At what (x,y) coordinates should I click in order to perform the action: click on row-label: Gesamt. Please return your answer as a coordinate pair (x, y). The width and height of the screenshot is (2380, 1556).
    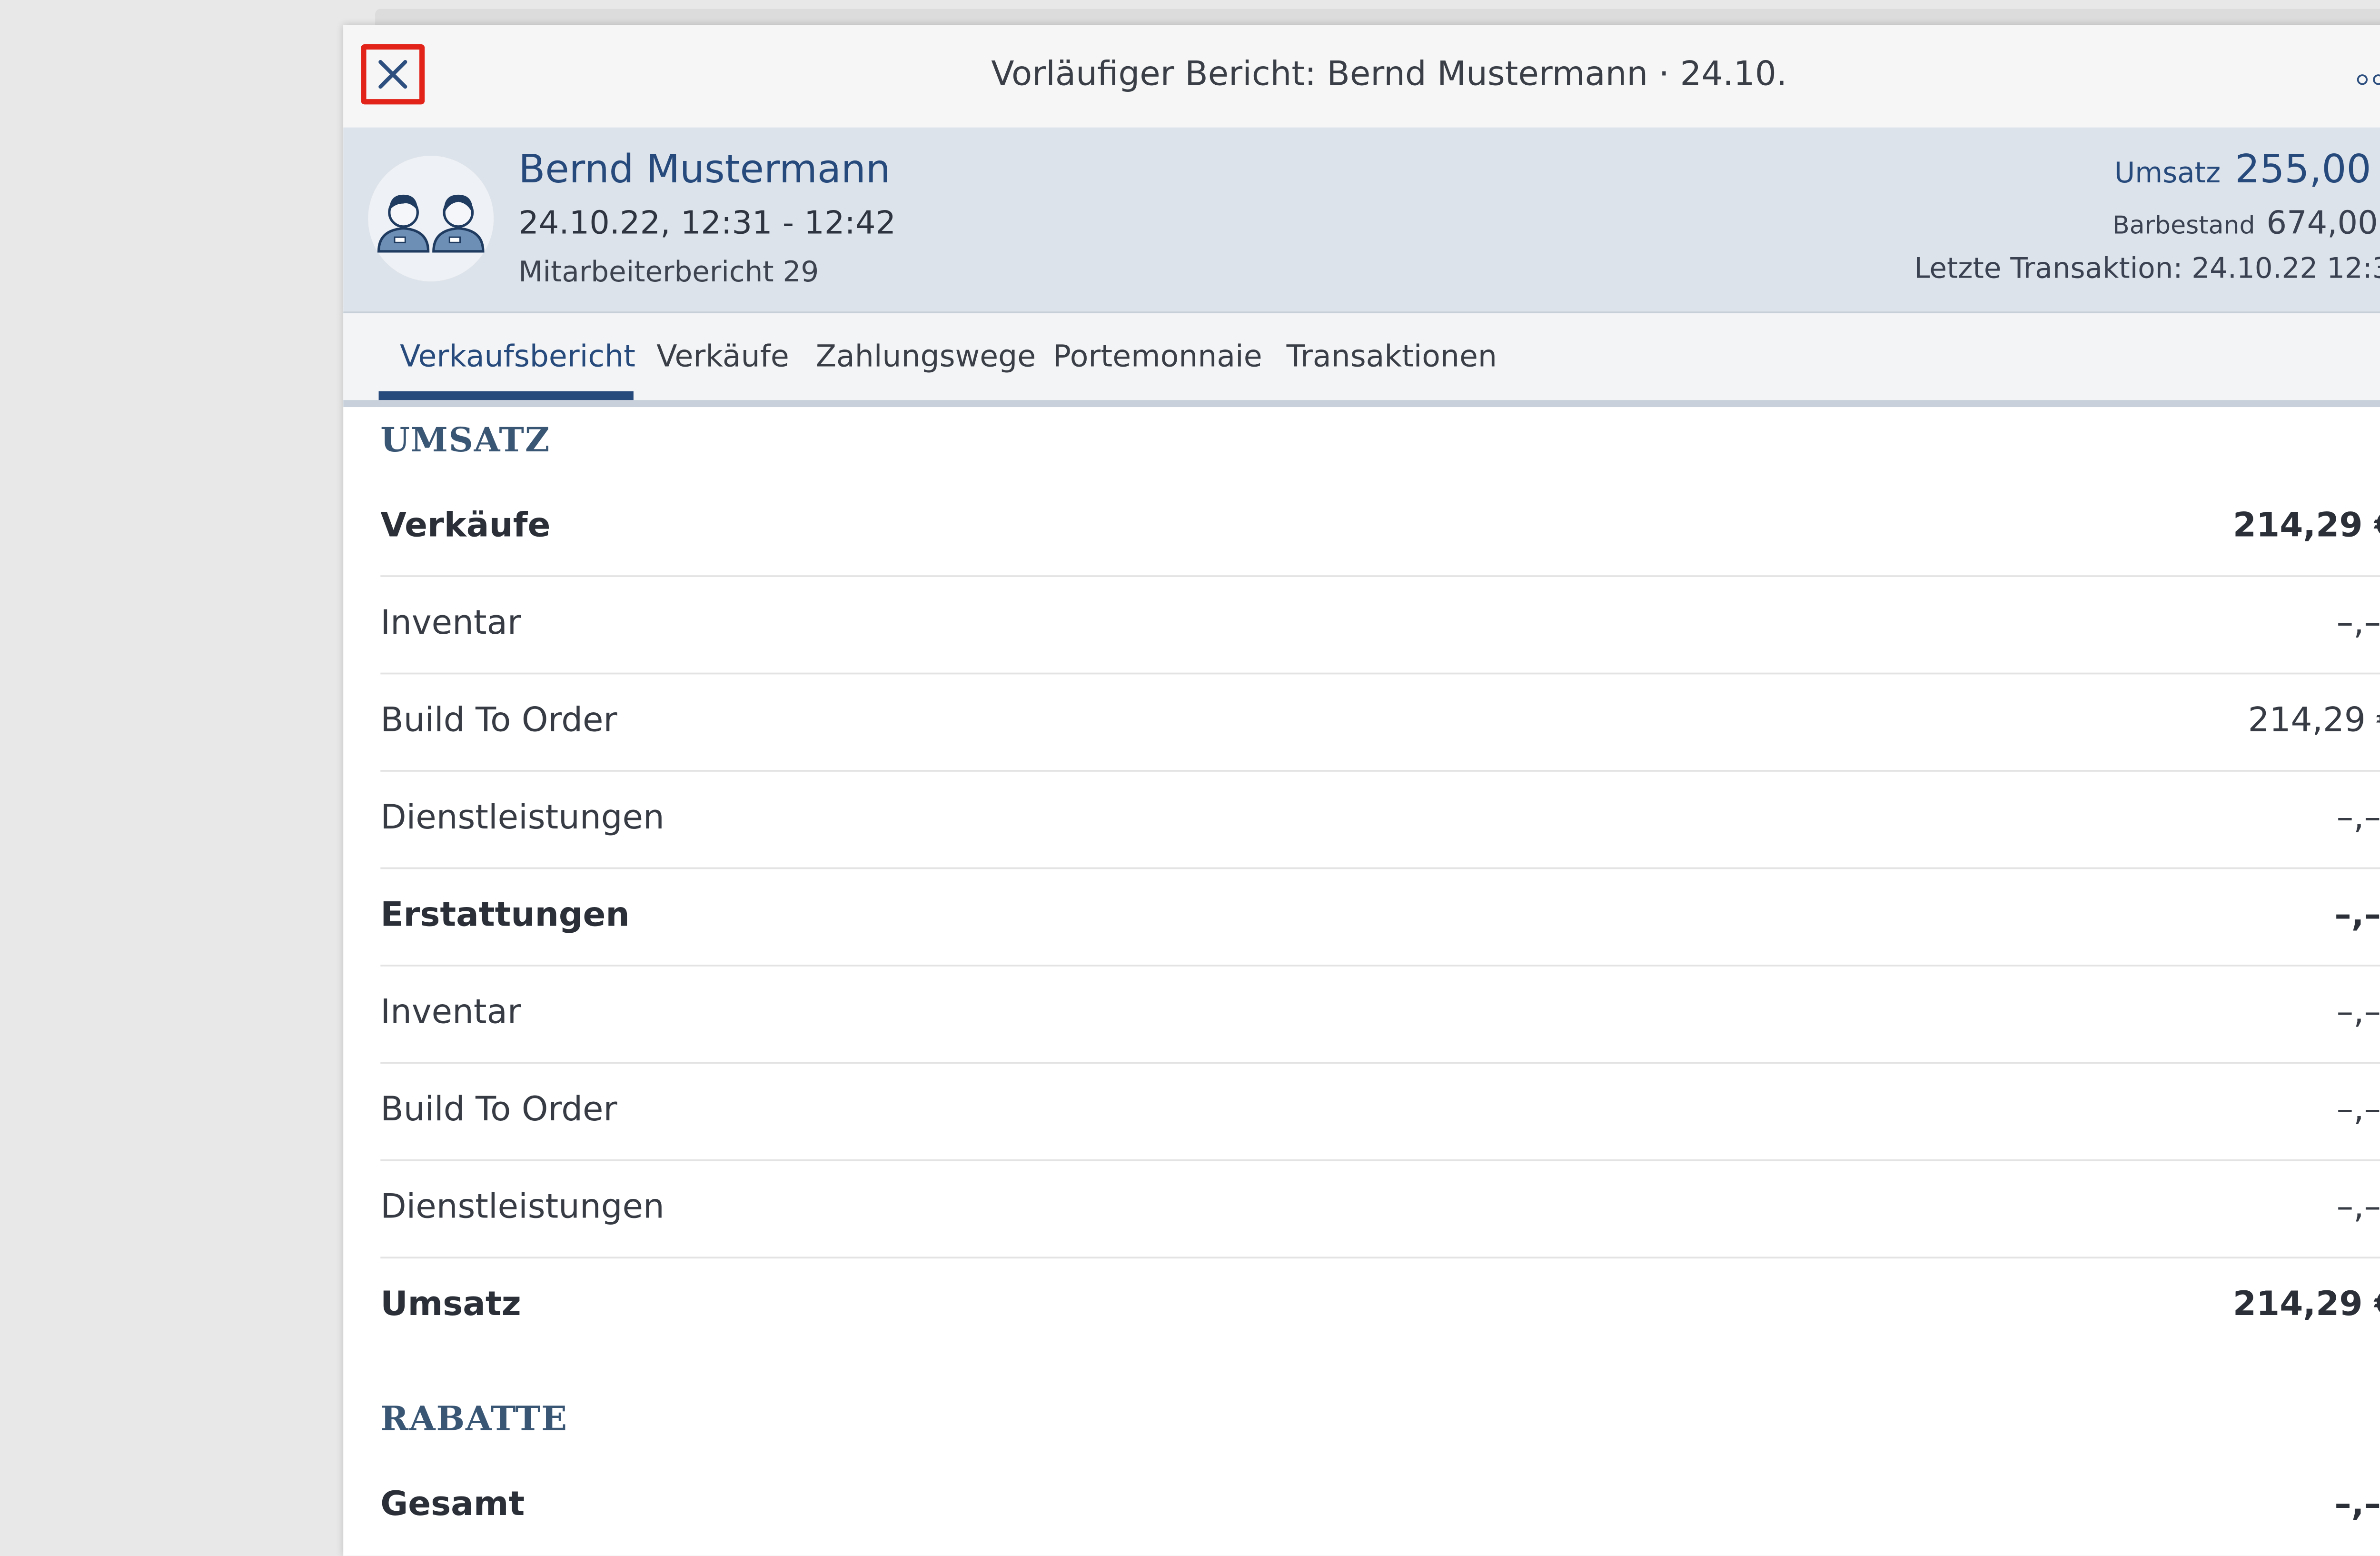
    Looking at the image, I should click on (452, 1504).